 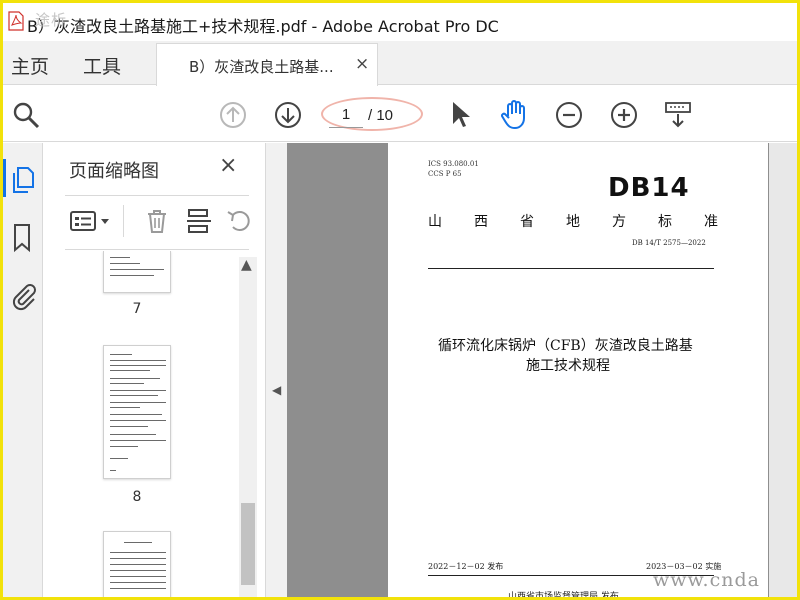 I want to click on panel-divider, so click(x=157, y=195).